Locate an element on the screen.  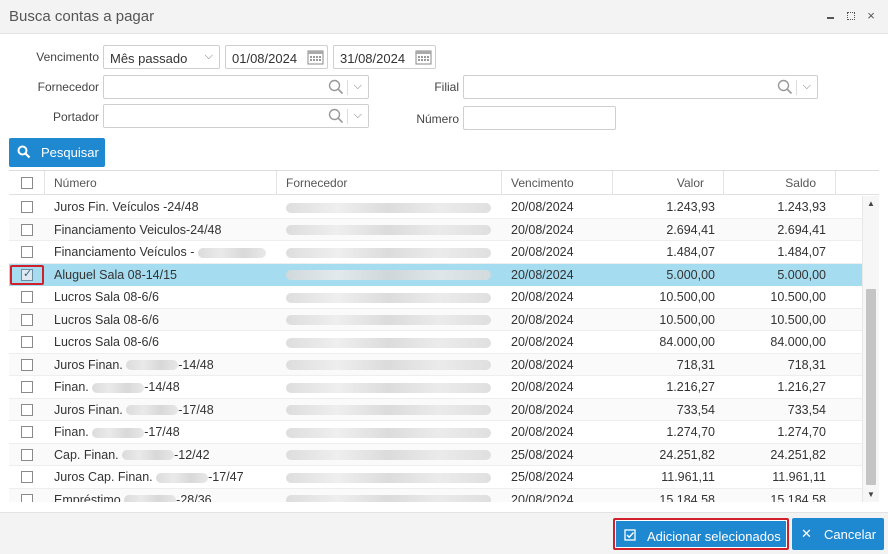
date-to-input: 31/08/2024 is located at coordinates (384, 57).